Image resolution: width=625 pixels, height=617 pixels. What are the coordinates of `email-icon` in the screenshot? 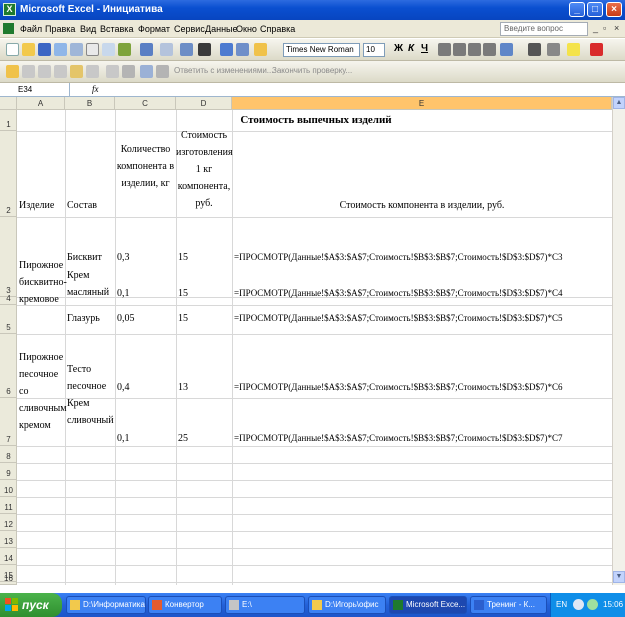 It's located at (76, 49).